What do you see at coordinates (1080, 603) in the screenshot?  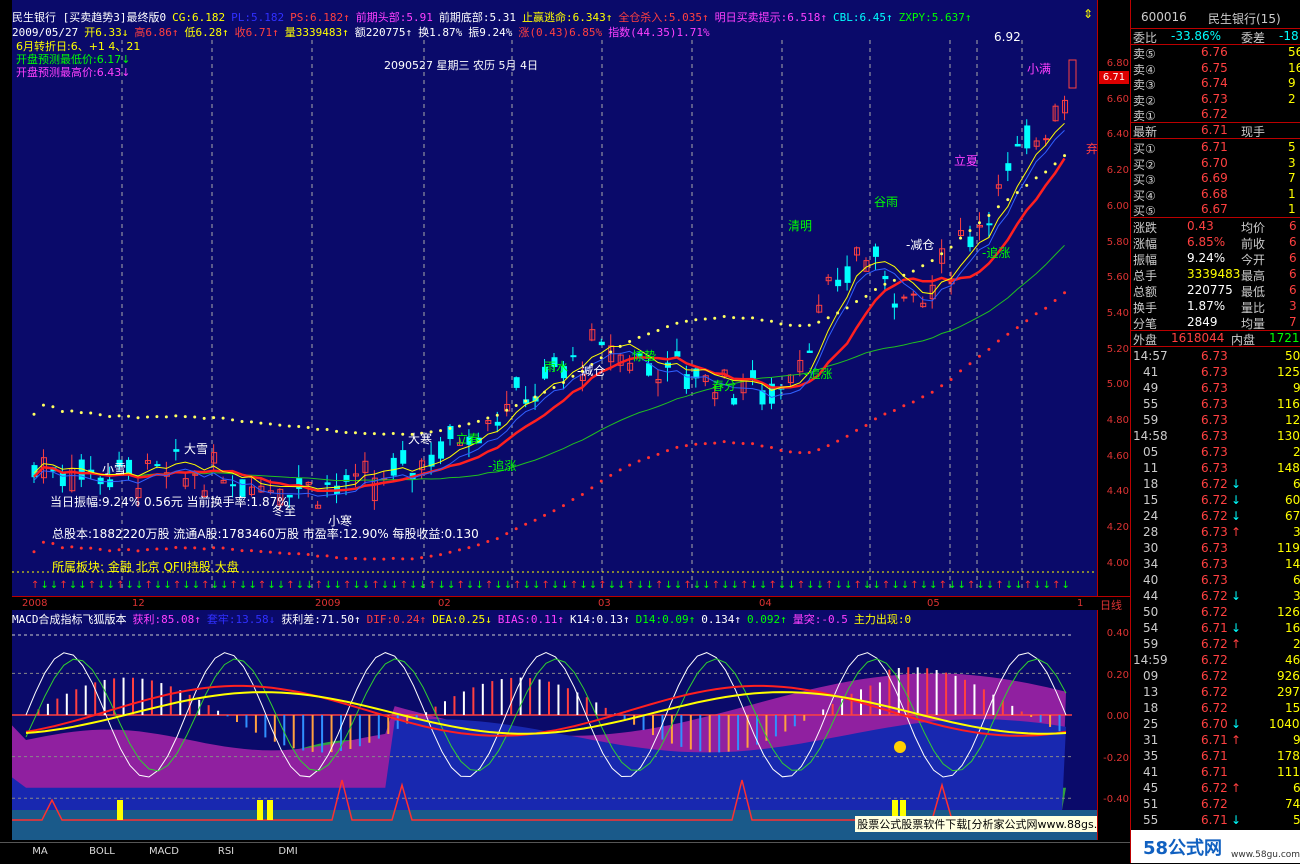 I see `date-axis-label: 1` at bounding box center [1080, 603].